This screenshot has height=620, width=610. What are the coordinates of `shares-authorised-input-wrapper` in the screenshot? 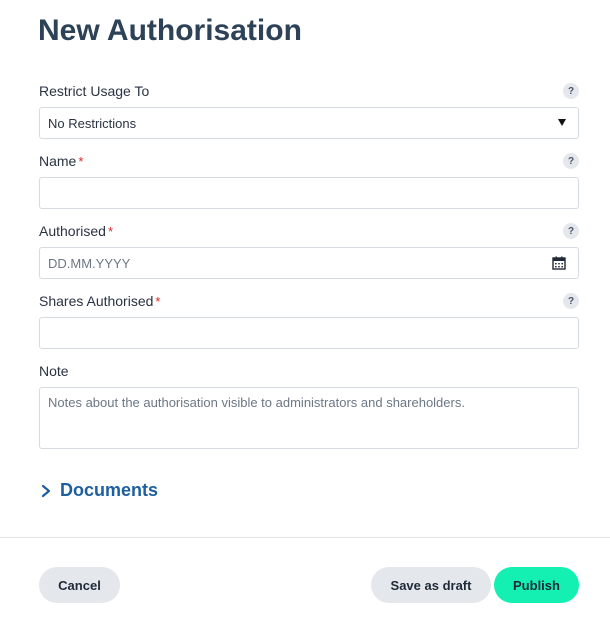 It's located at (309, 333).